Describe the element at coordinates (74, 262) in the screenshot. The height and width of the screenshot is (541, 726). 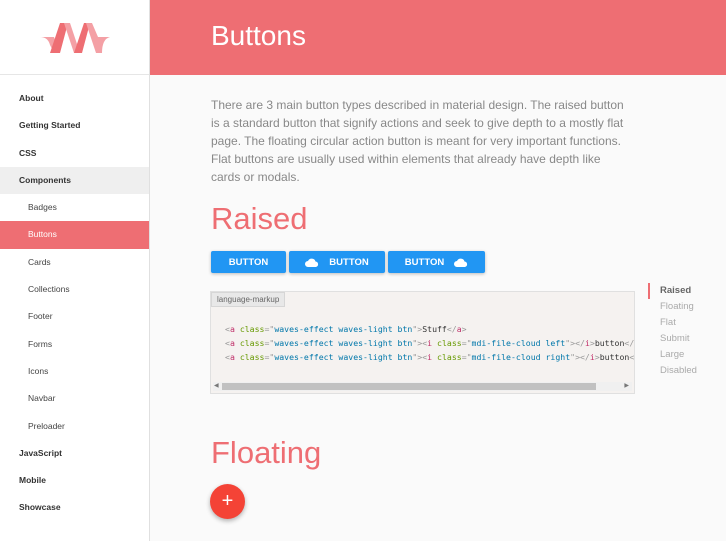
I see `sidebar-item-cards: Cards` at that location.